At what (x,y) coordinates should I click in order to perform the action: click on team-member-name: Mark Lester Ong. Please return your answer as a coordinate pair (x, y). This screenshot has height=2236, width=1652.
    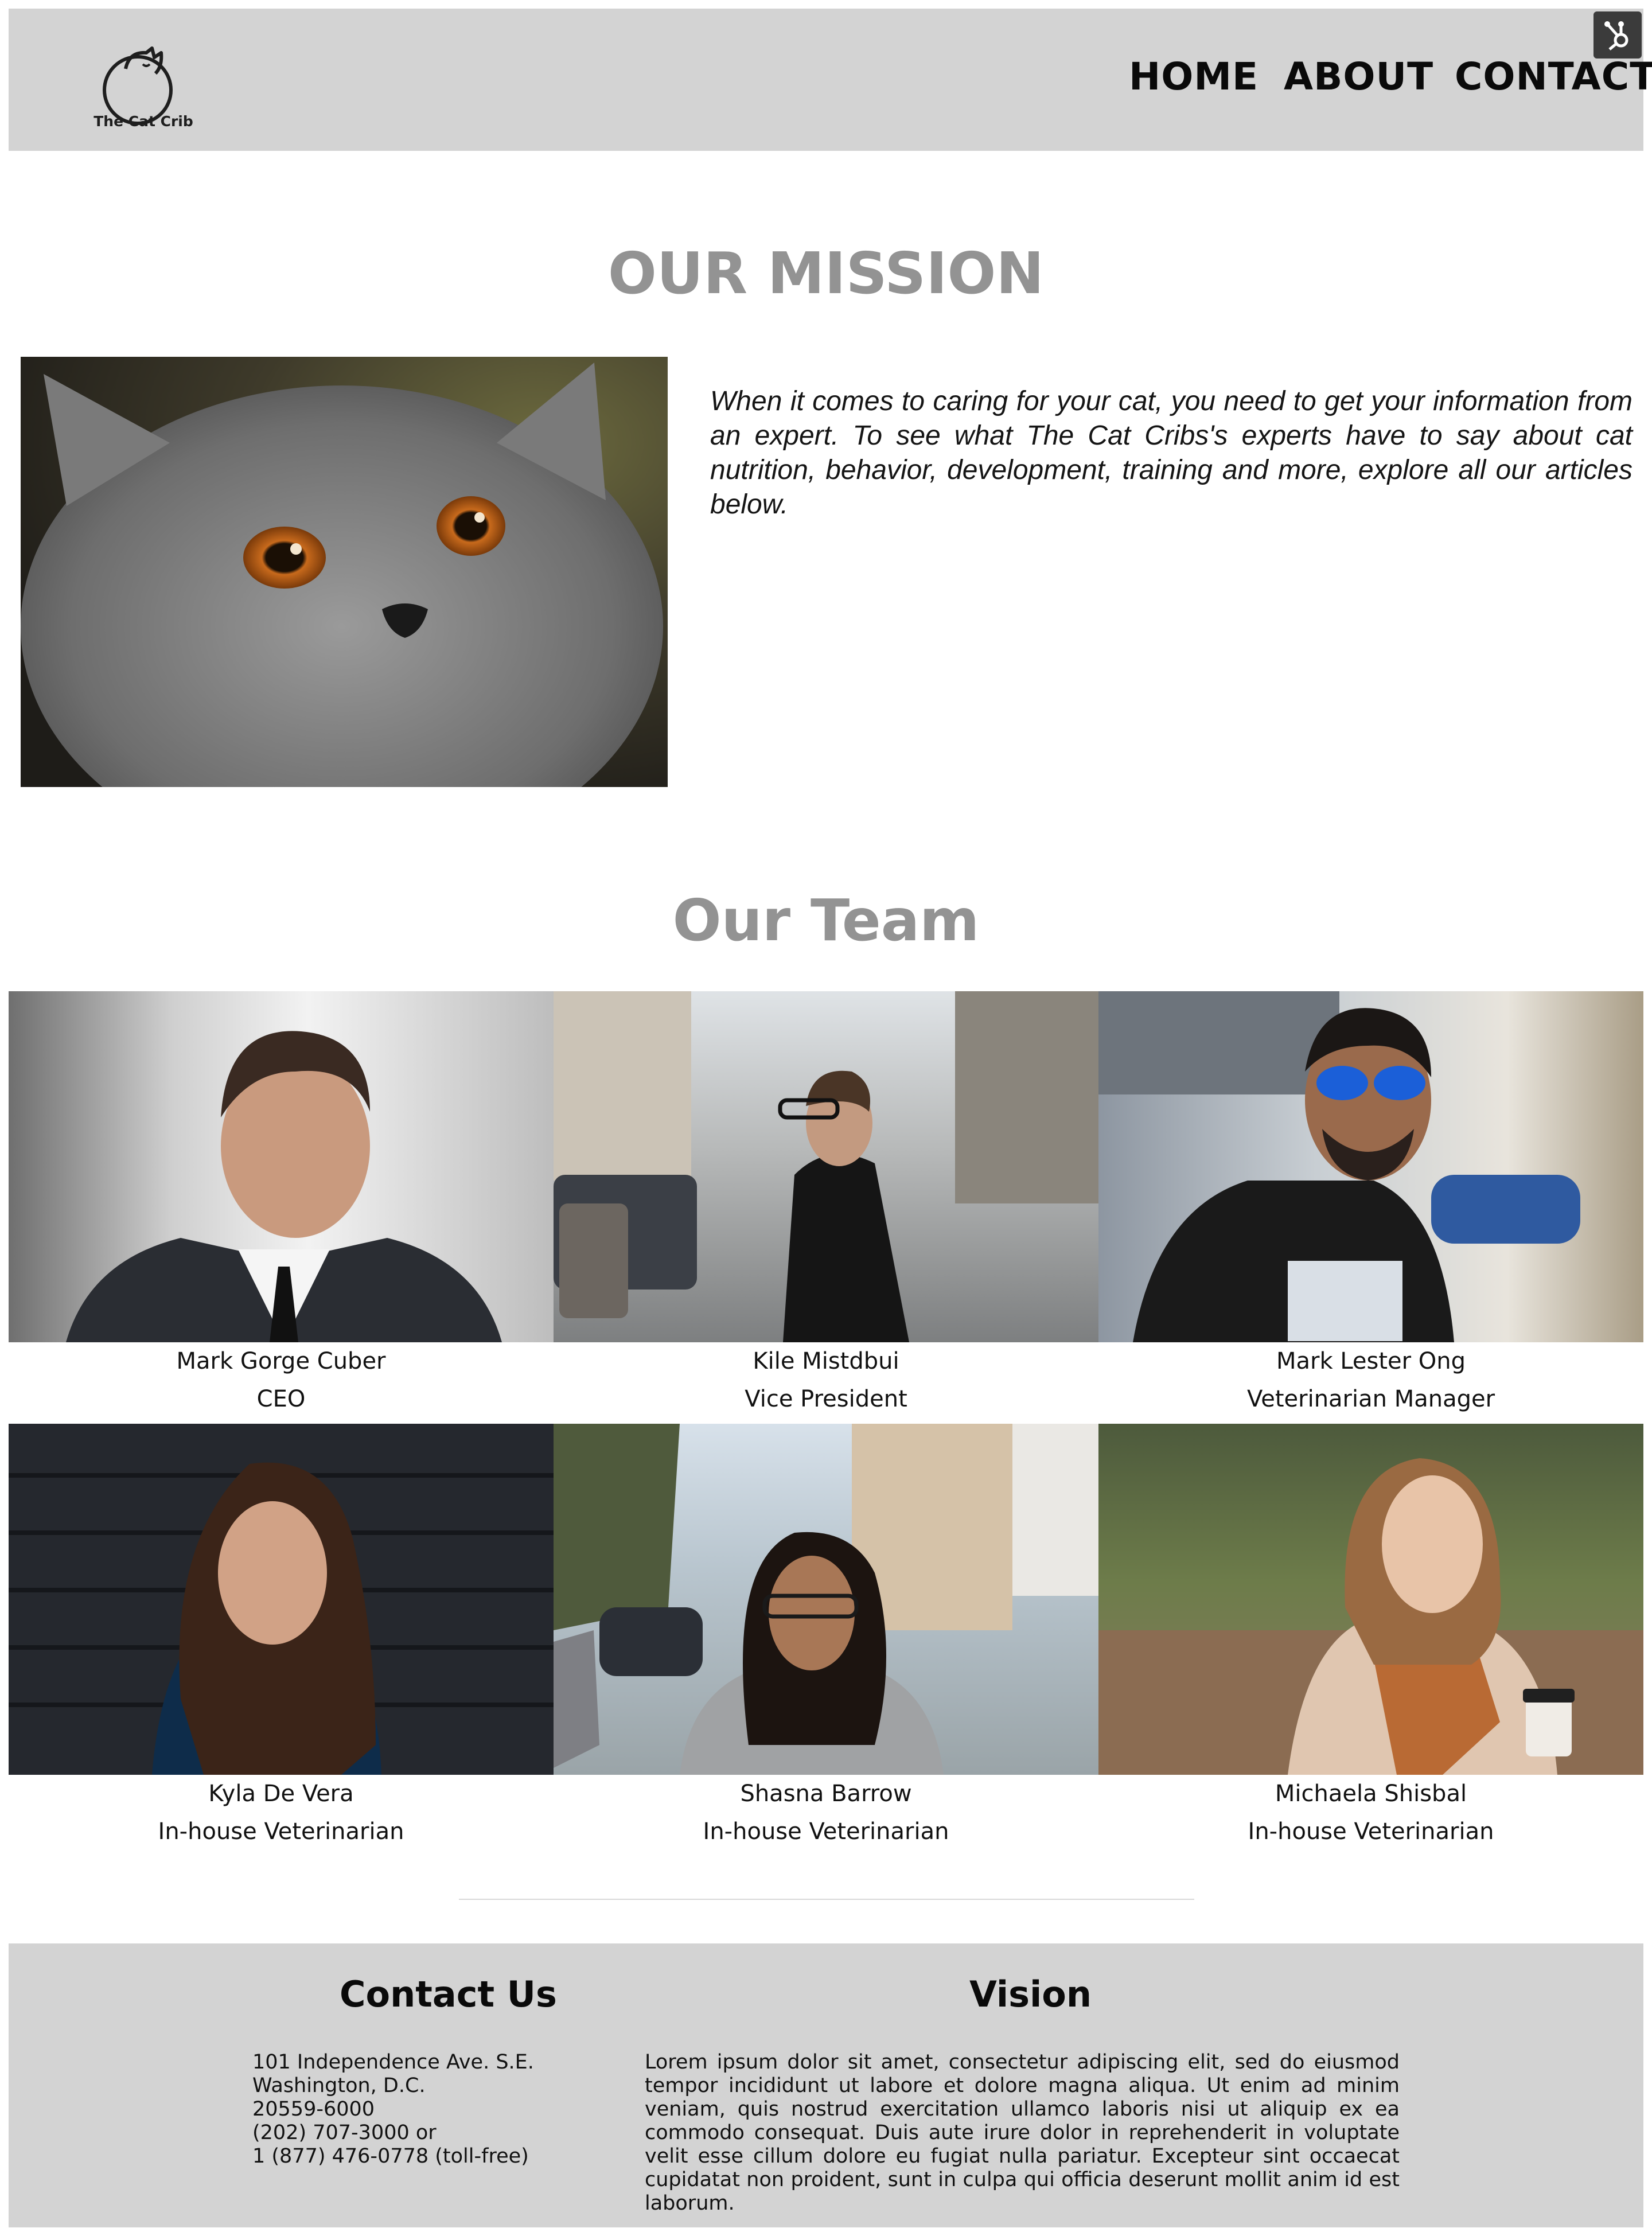
    Looking at the image, I should click on (1371, 1361).